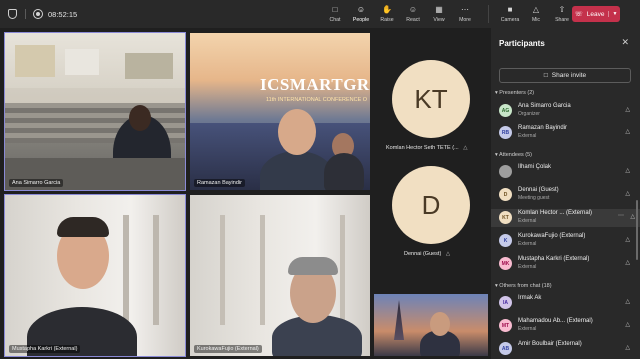  I want to click on meeting-timer: 08:52:15, so click(63, 14).